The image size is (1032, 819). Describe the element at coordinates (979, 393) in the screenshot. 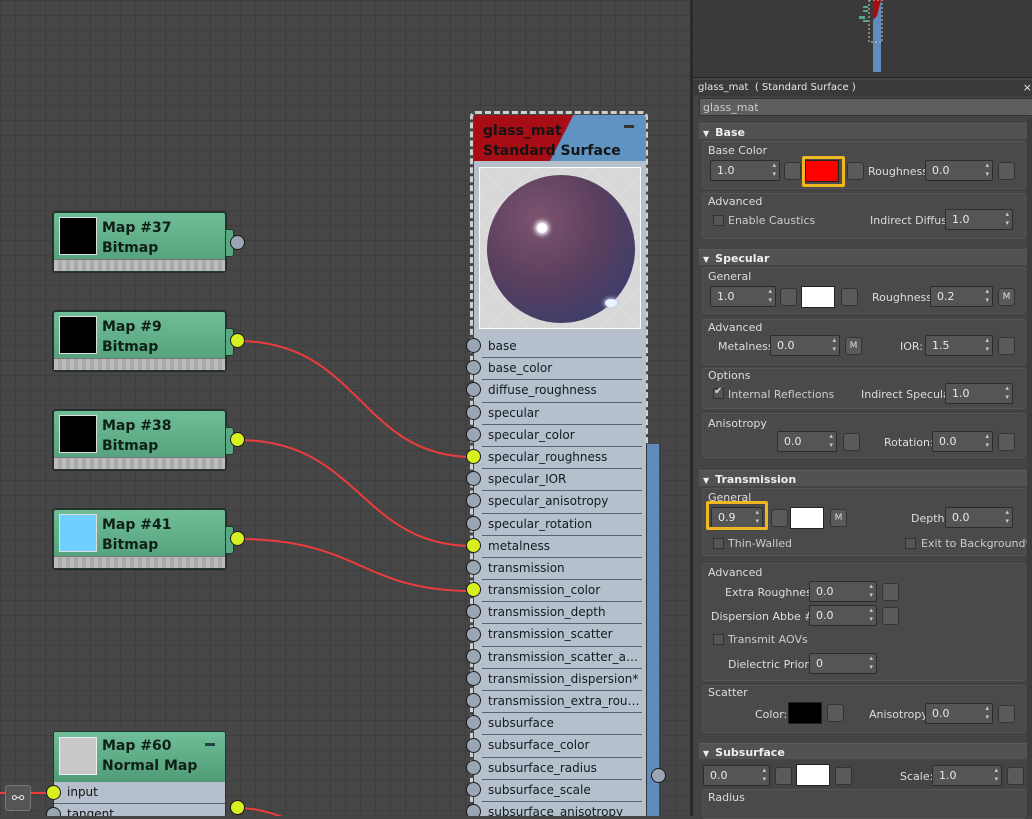

I see `indirect-specular-spinner: 1.0` at that location.